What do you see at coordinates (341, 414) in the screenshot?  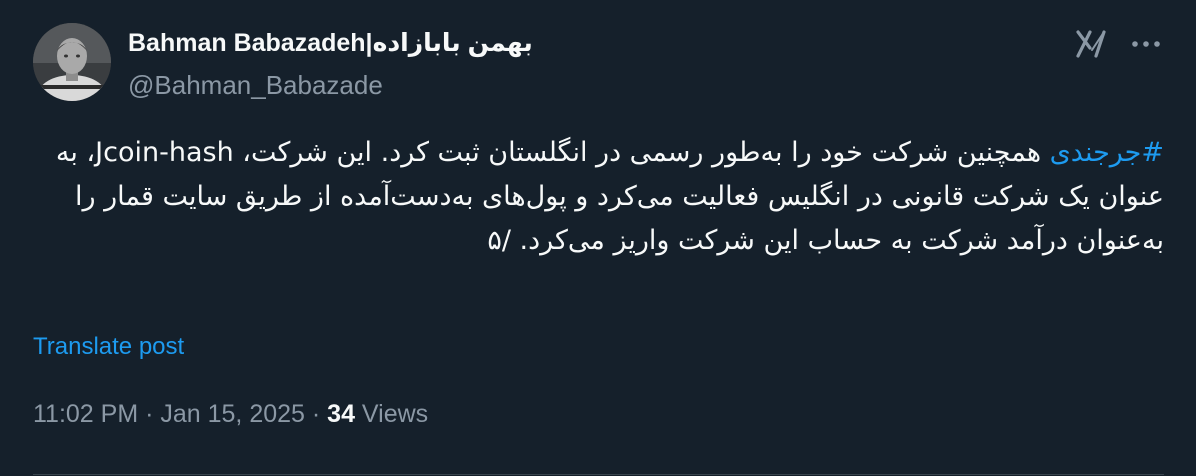 I see `views-count: 34` at bounding box center [341, 414].